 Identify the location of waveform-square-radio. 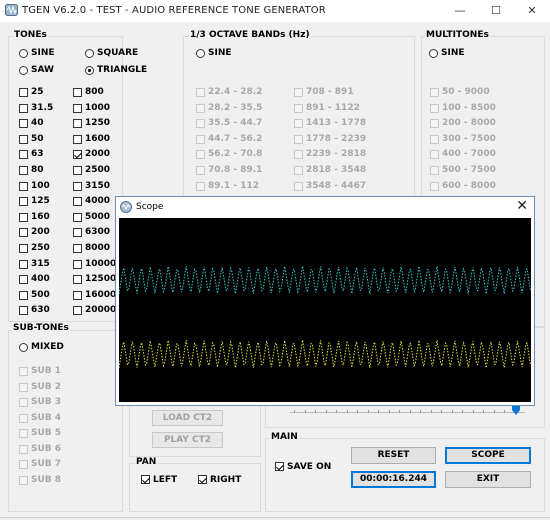
(89, 53).